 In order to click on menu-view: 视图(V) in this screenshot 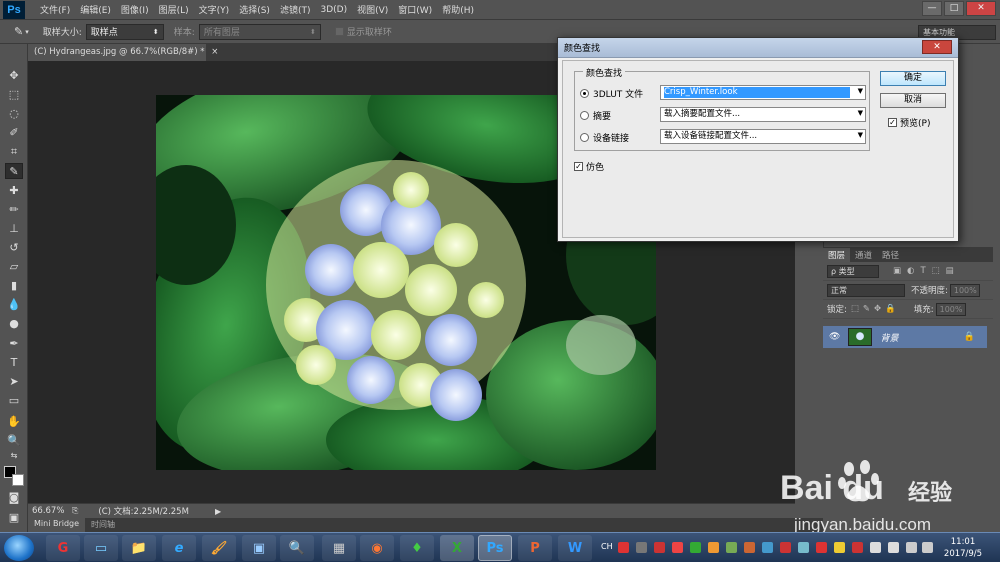, I will do `click(372, 9)`.